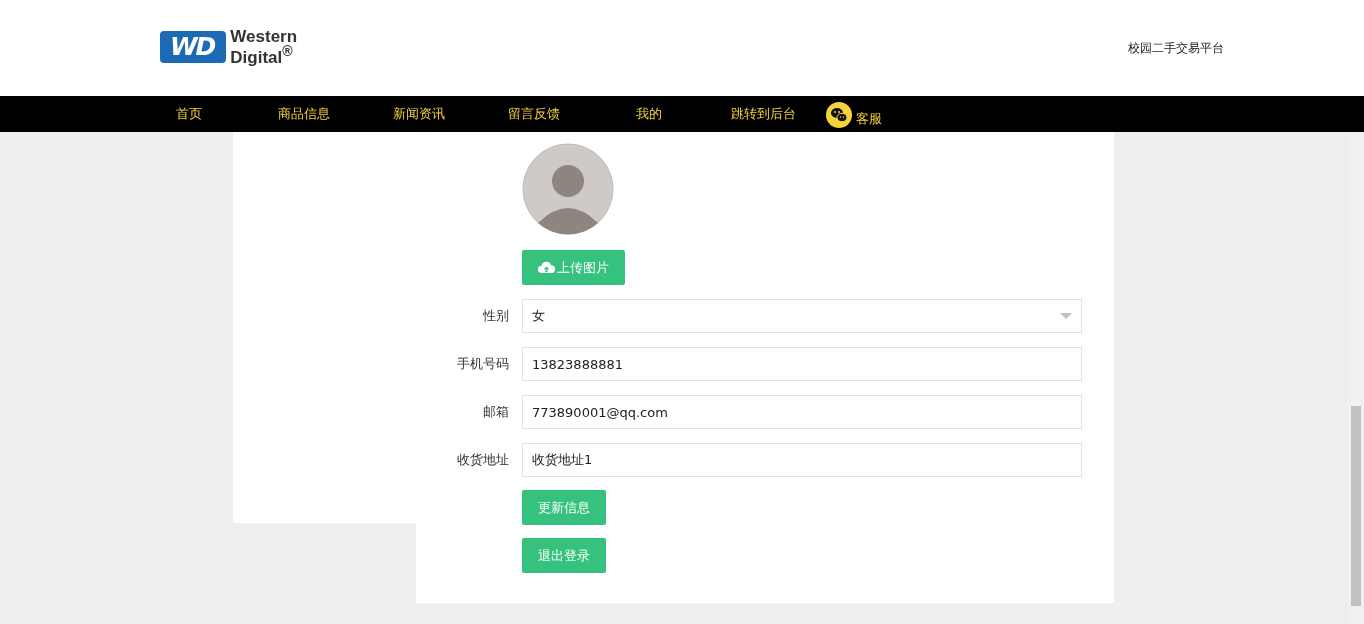 This screenshot has width=1364, height=624. I want to click on input-field: 13823888881, so click(802, 364).